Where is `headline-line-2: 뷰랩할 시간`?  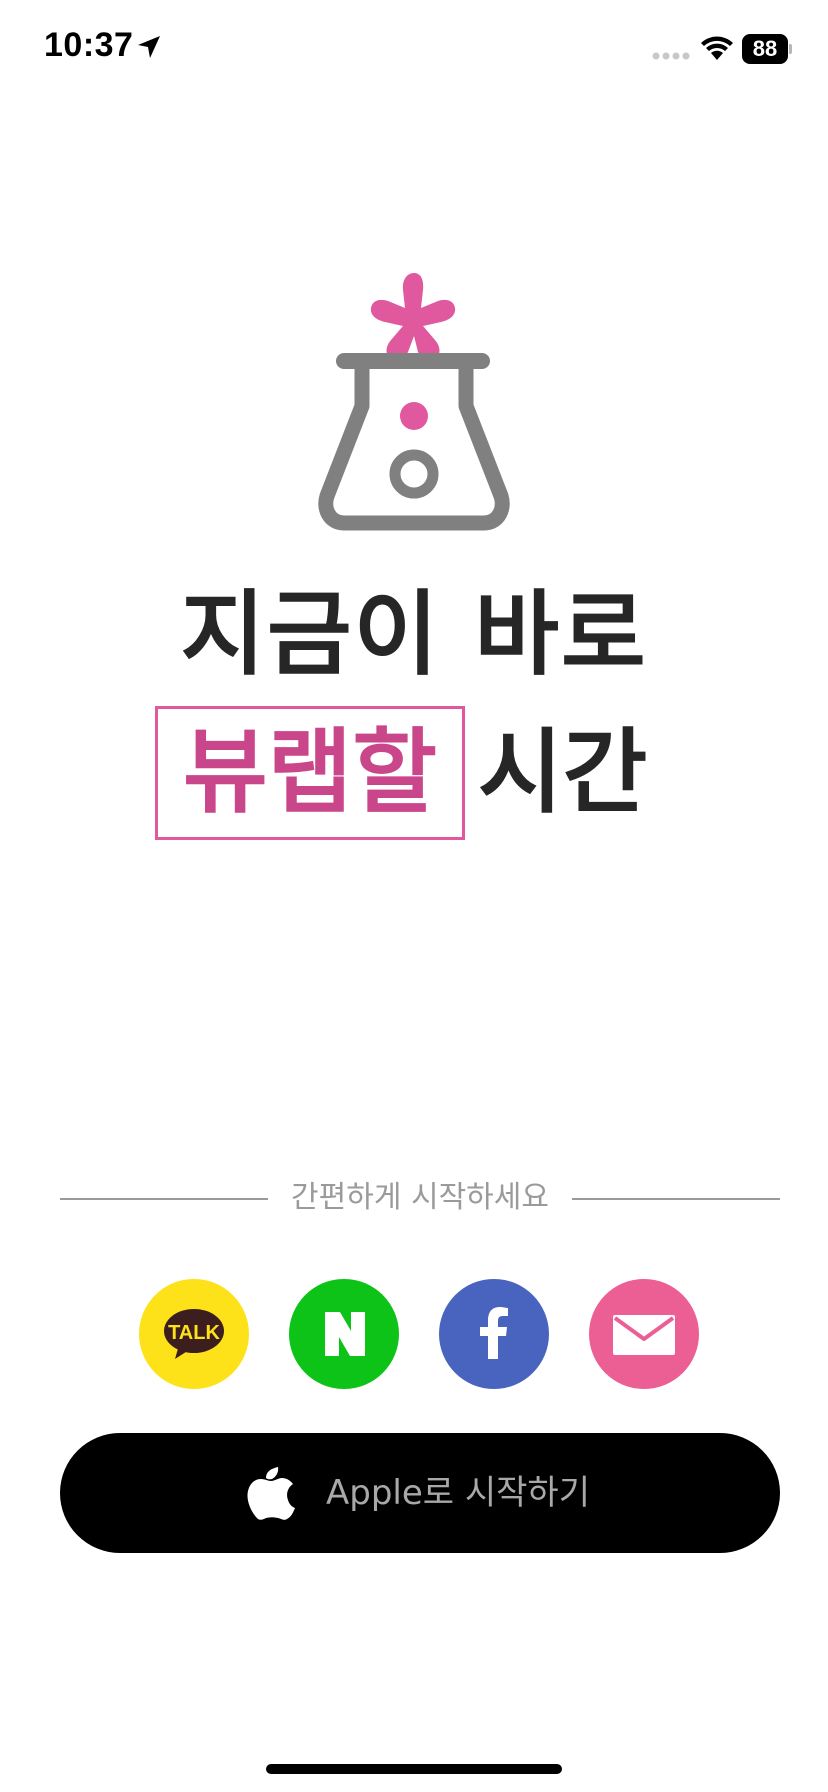
headline-line-2: 뷰랩할 시간 is located at coordinates (414, 776).